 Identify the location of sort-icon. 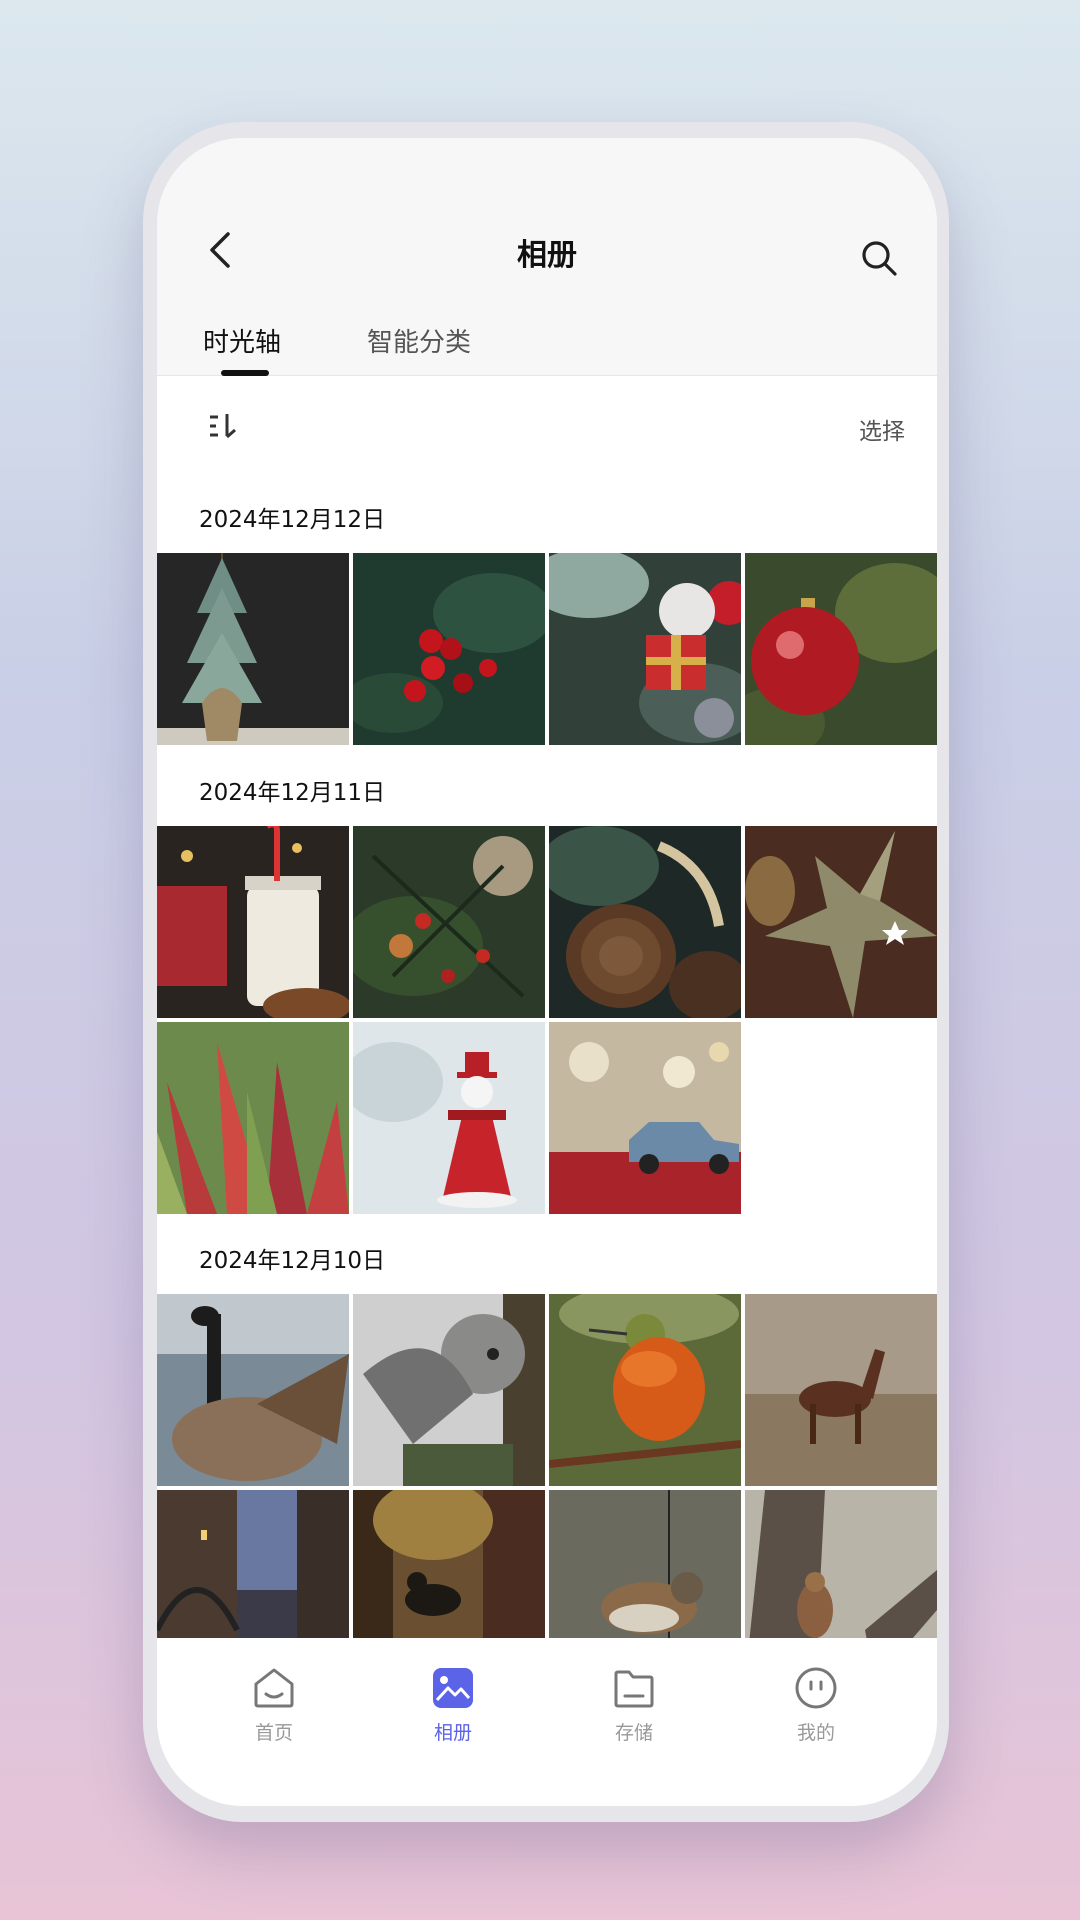
(224, 426).